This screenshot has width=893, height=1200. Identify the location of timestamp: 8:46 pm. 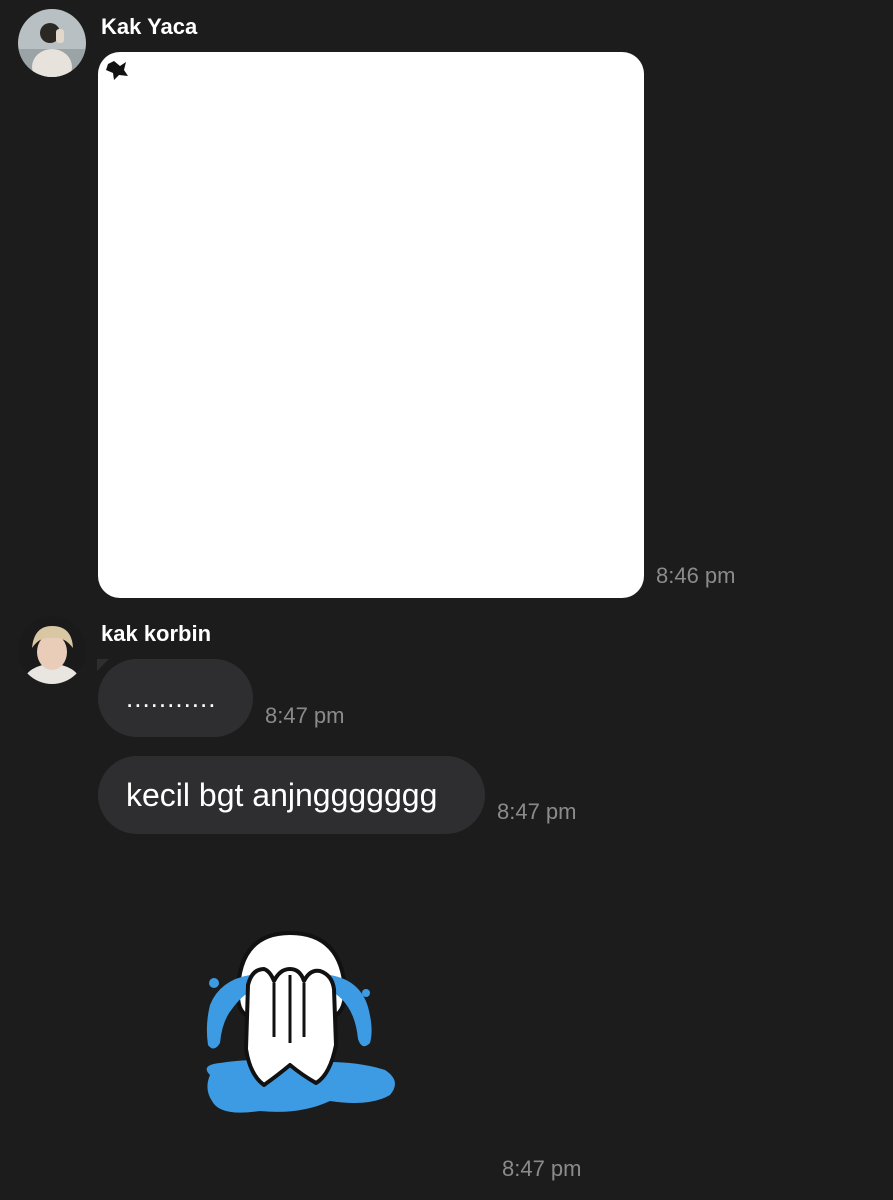
(696, 575).